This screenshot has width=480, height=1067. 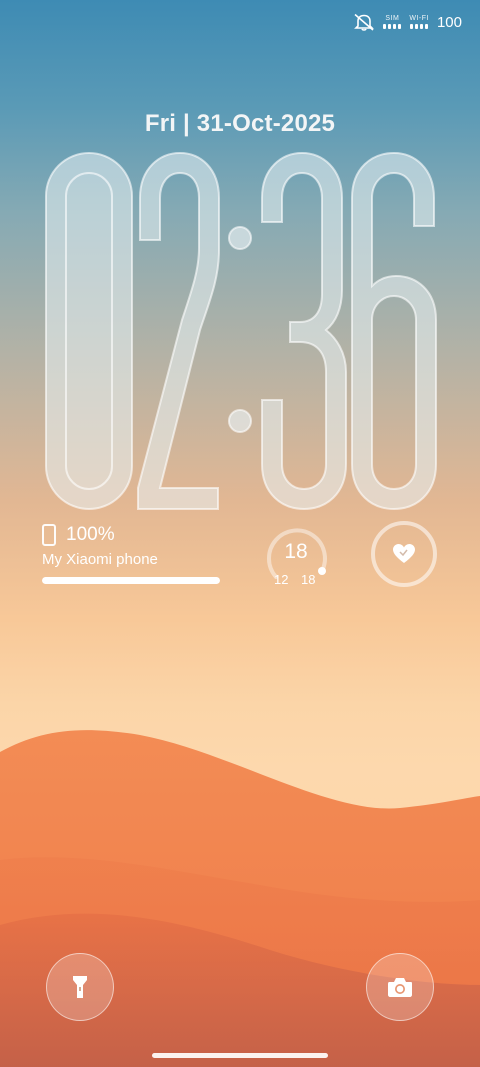 I want to click on camera-button, so click(x=400, y=987).